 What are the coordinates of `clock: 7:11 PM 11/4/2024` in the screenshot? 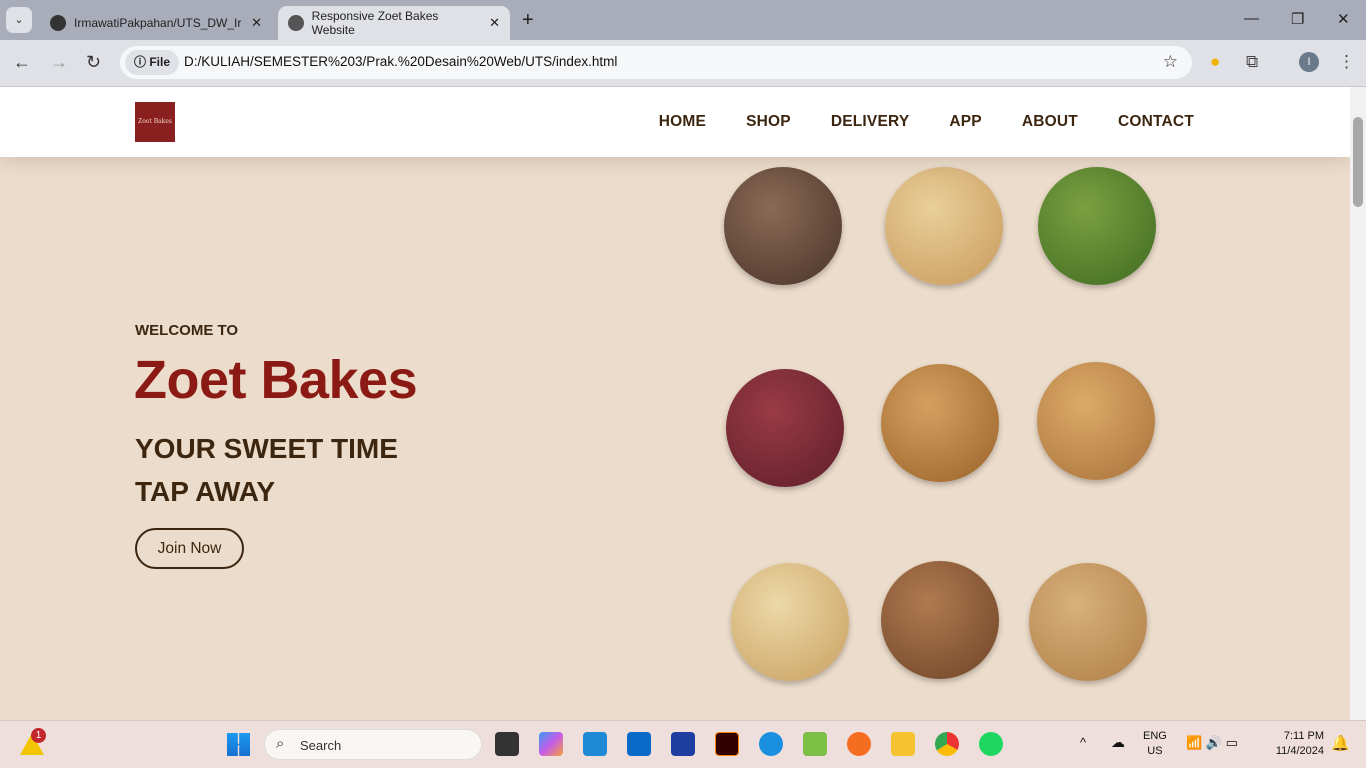 It's located at (1295, 743).